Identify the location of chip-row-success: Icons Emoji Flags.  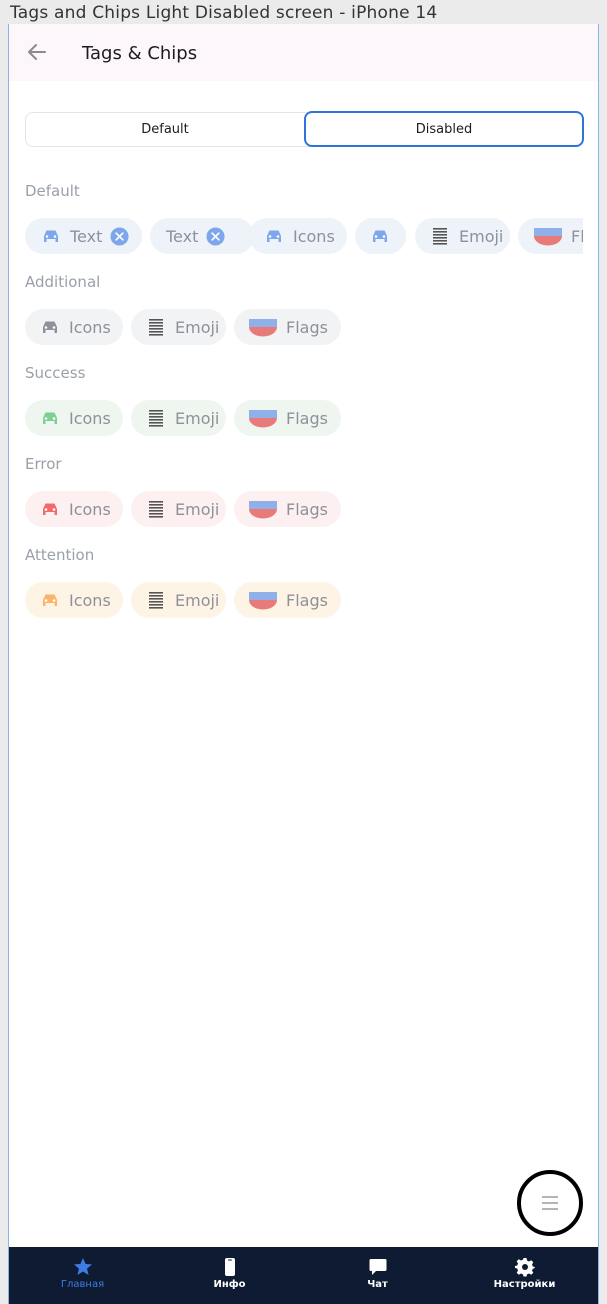
(304, 418).